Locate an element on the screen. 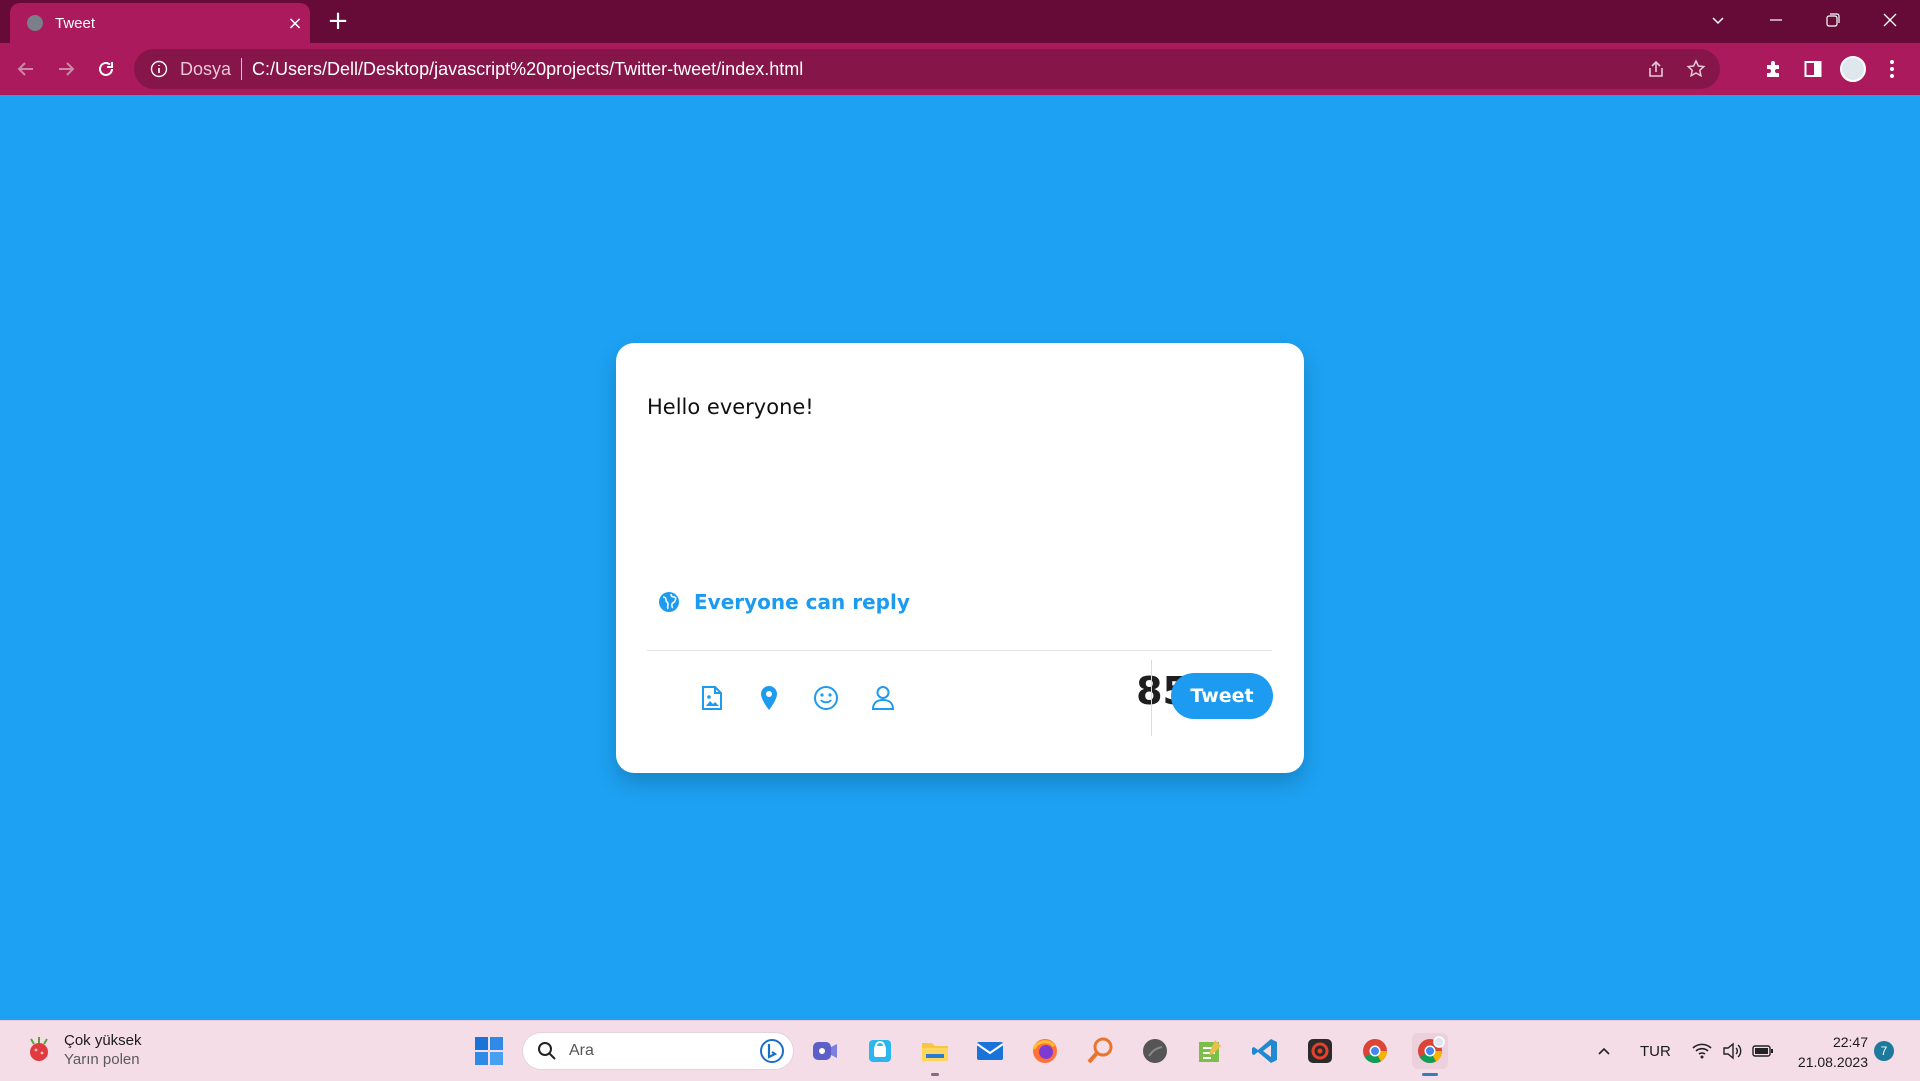  minimize-icon is located at coordinates (1776, 20).